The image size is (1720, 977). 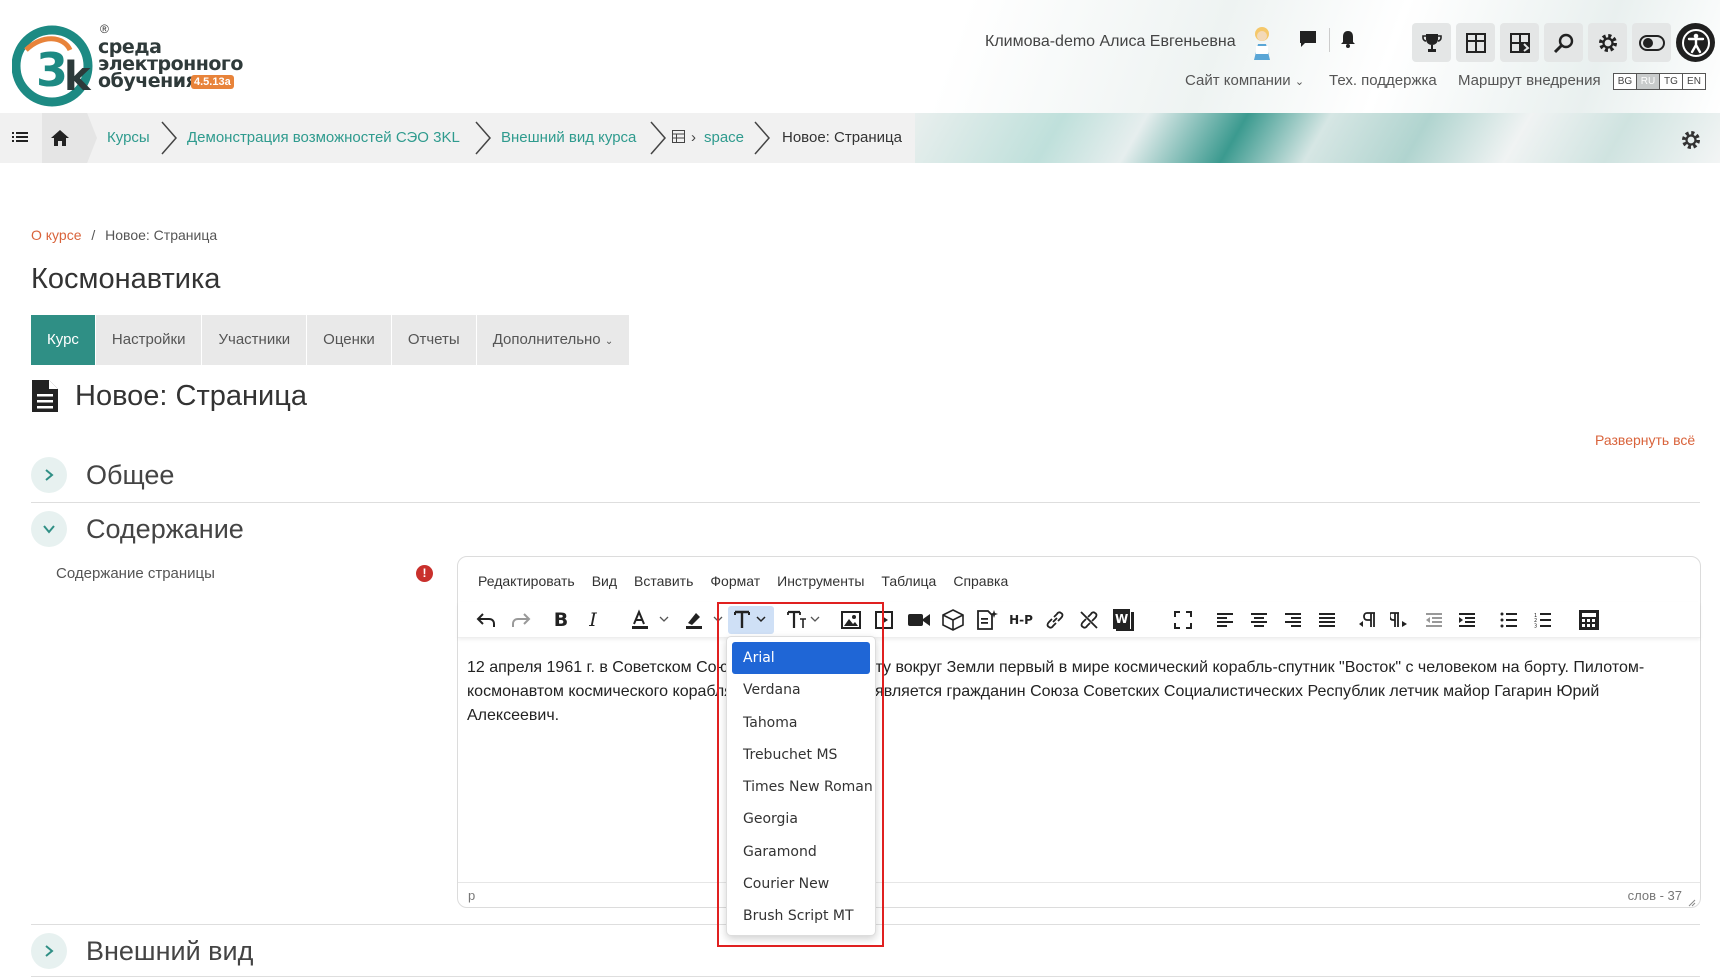 What do you see at coordinates (1625, 81) in the screenshot?
I see `lang-bg: BG` at bounding box center [1625, 81].